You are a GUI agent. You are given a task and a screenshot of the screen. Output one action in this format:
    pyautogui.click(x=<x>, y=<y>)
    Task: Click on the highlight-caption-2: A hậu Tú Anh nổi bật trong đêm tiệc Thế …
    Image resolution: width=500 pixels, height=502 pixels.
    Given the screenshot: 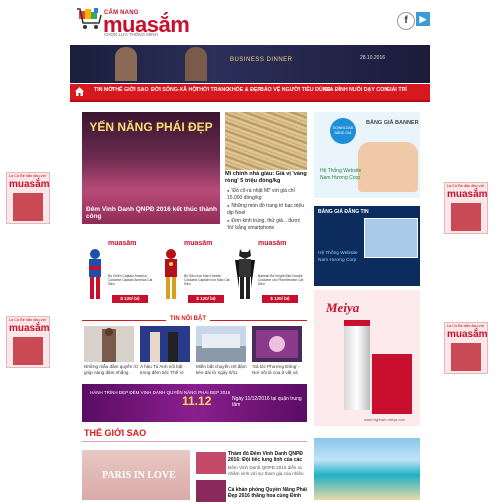 What is the action you would take?
    pyautogui.click(x=167, y=369)
    